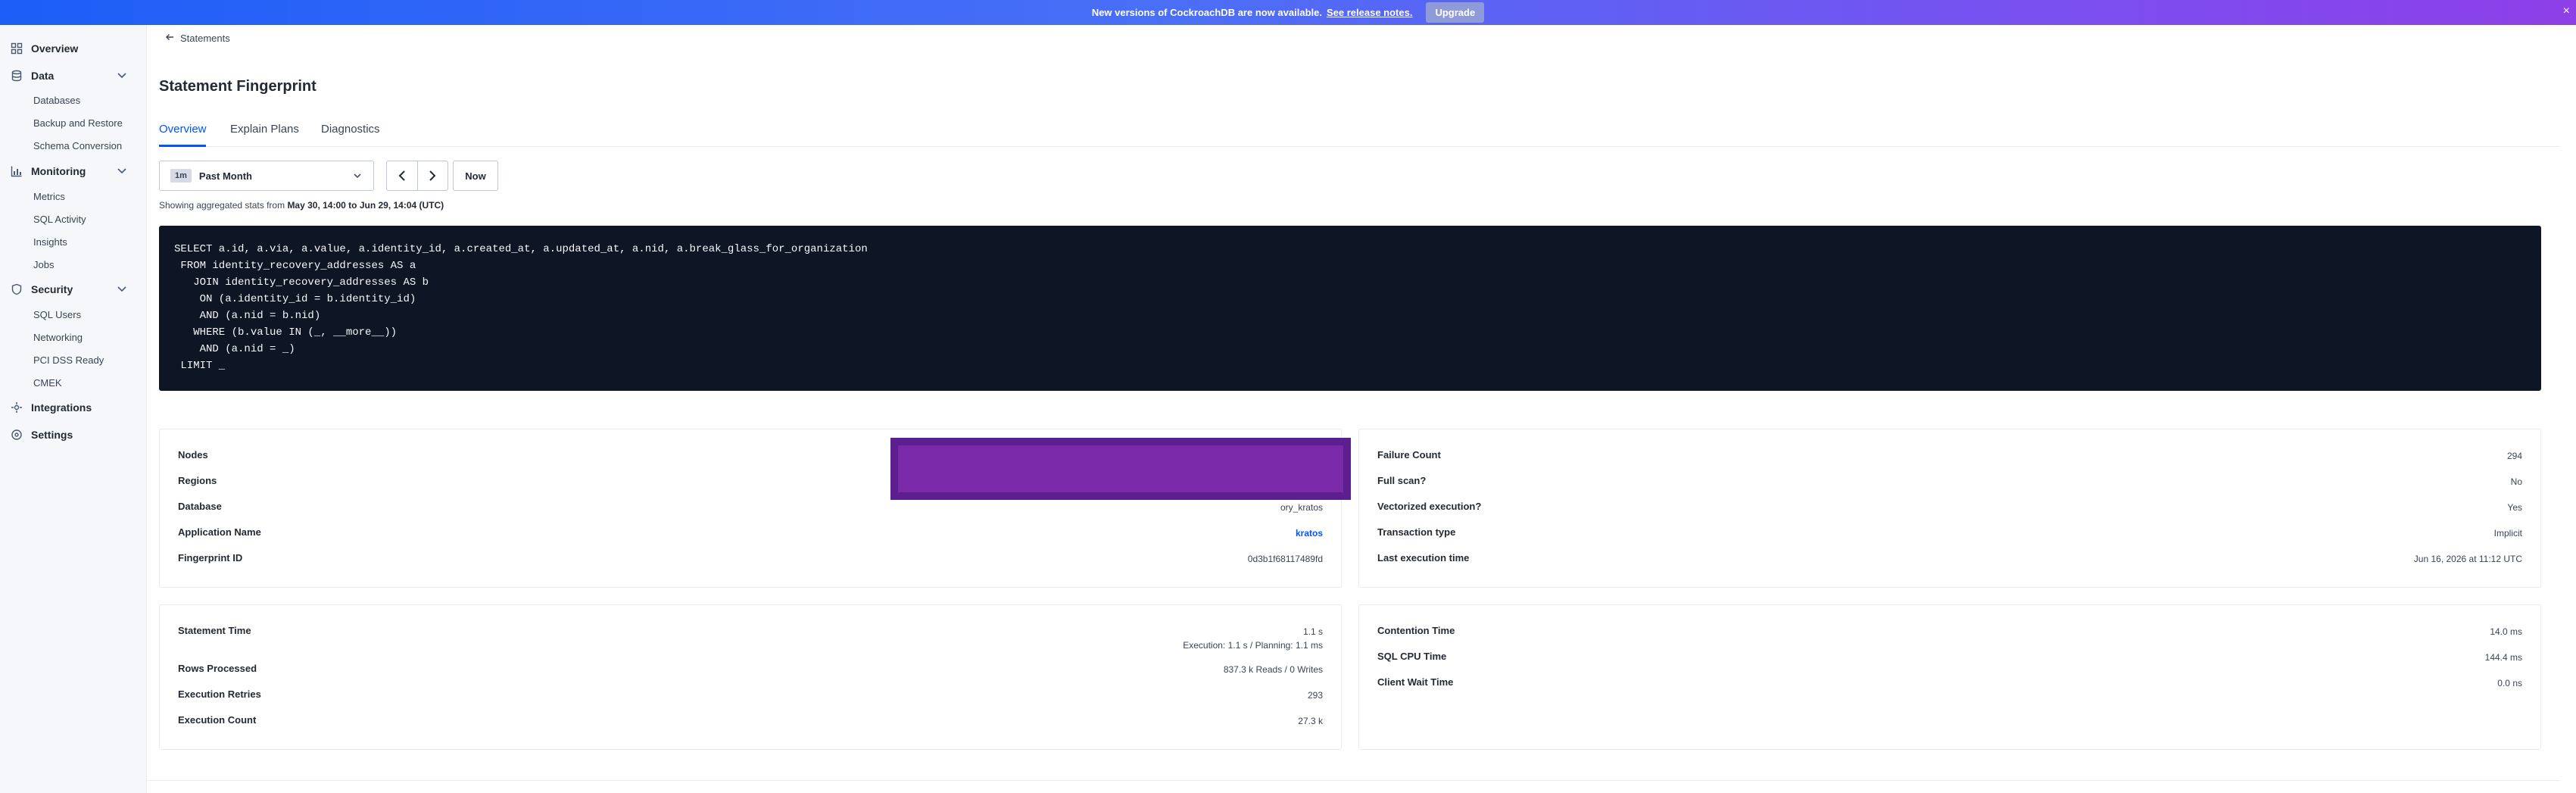  I want to click on now-button: Now, so click(475, 176).